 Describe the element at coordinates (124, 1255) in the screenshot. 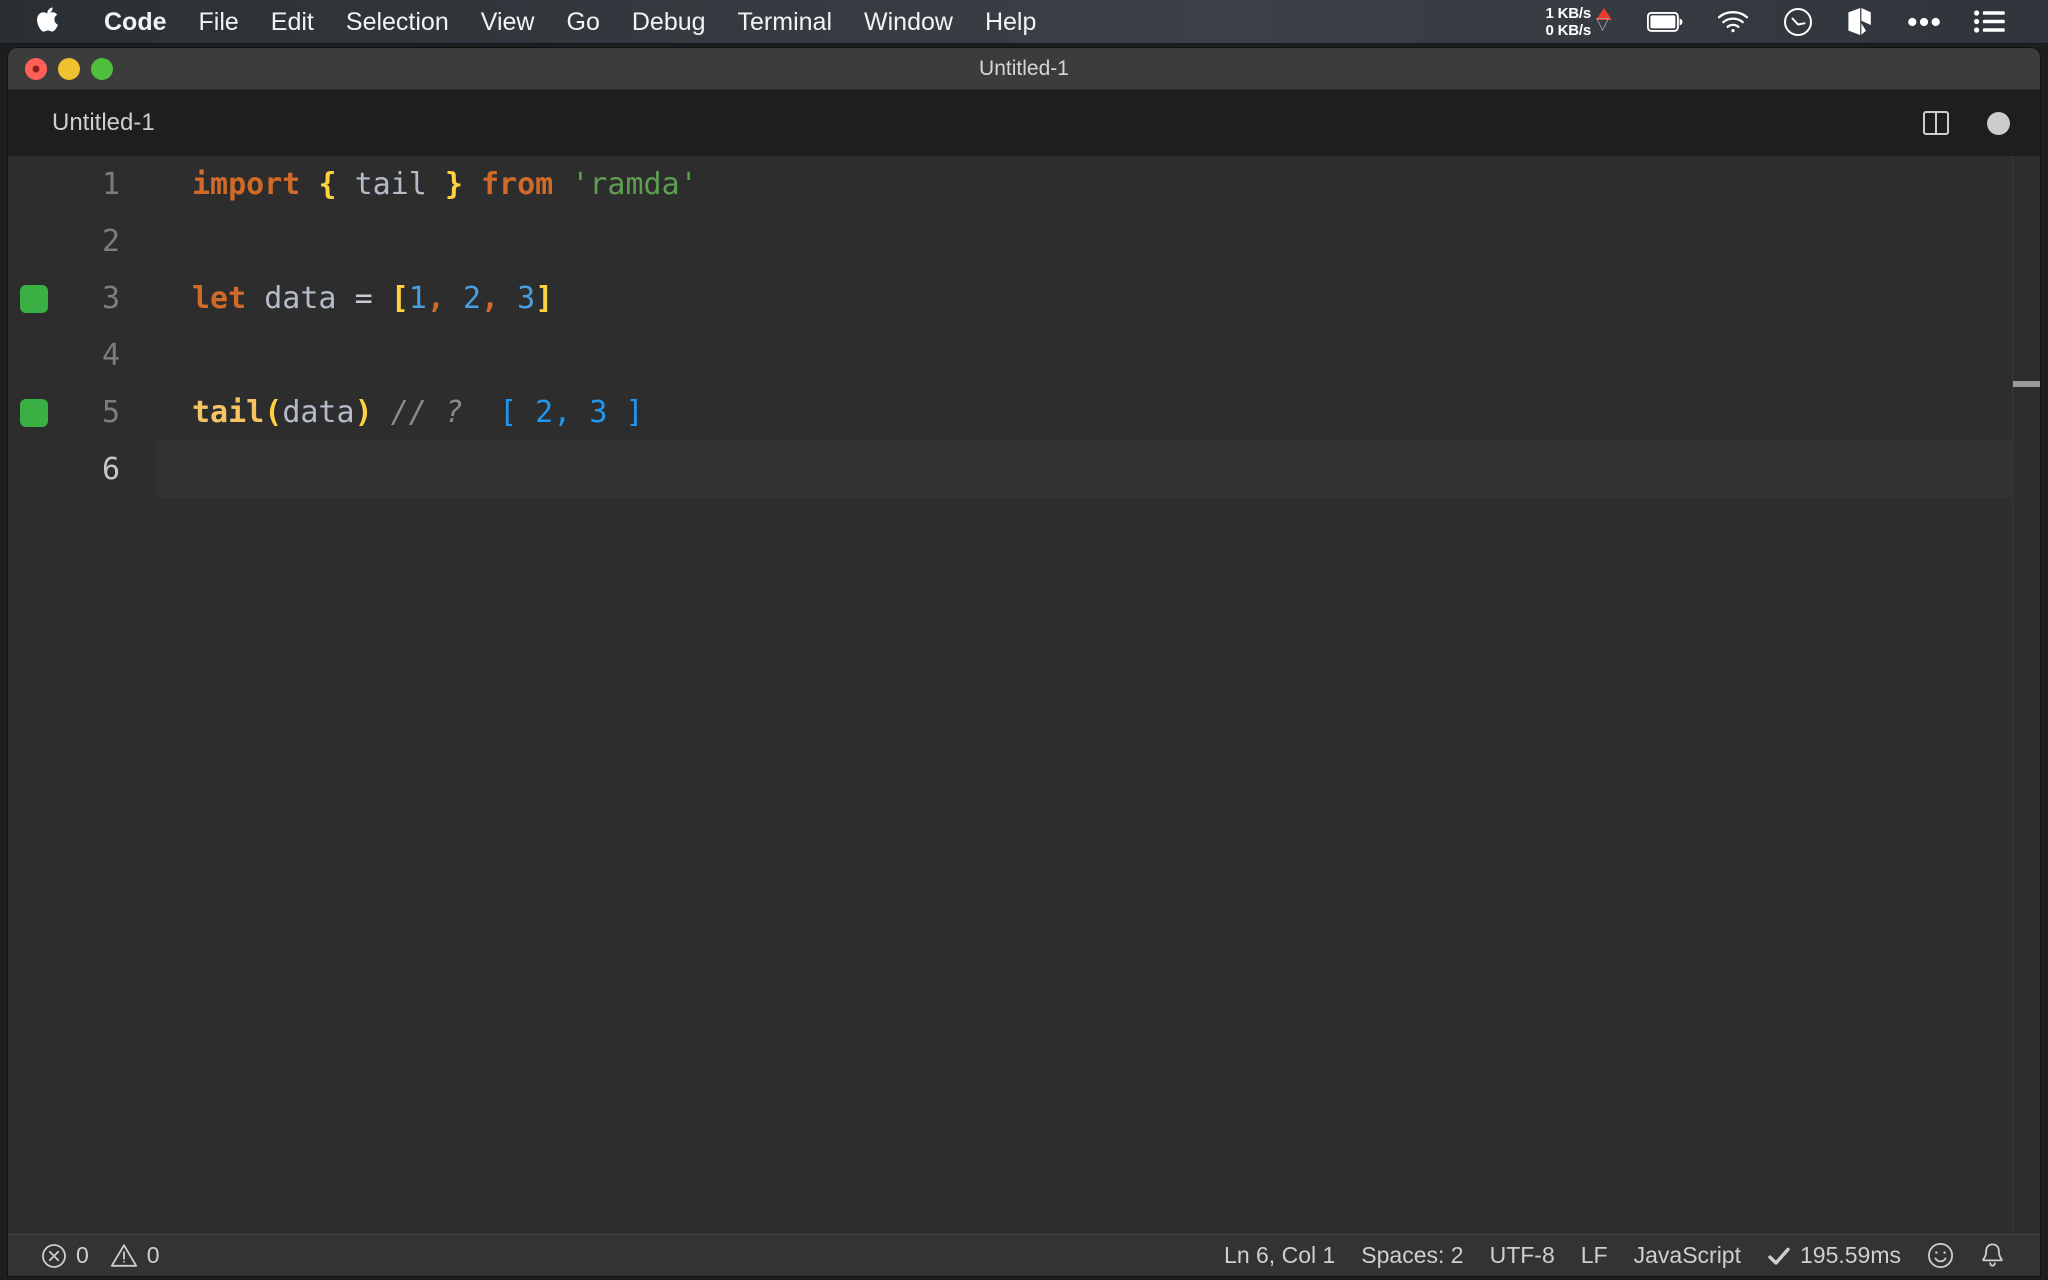

I see `warning-triangle-icon` at that location.